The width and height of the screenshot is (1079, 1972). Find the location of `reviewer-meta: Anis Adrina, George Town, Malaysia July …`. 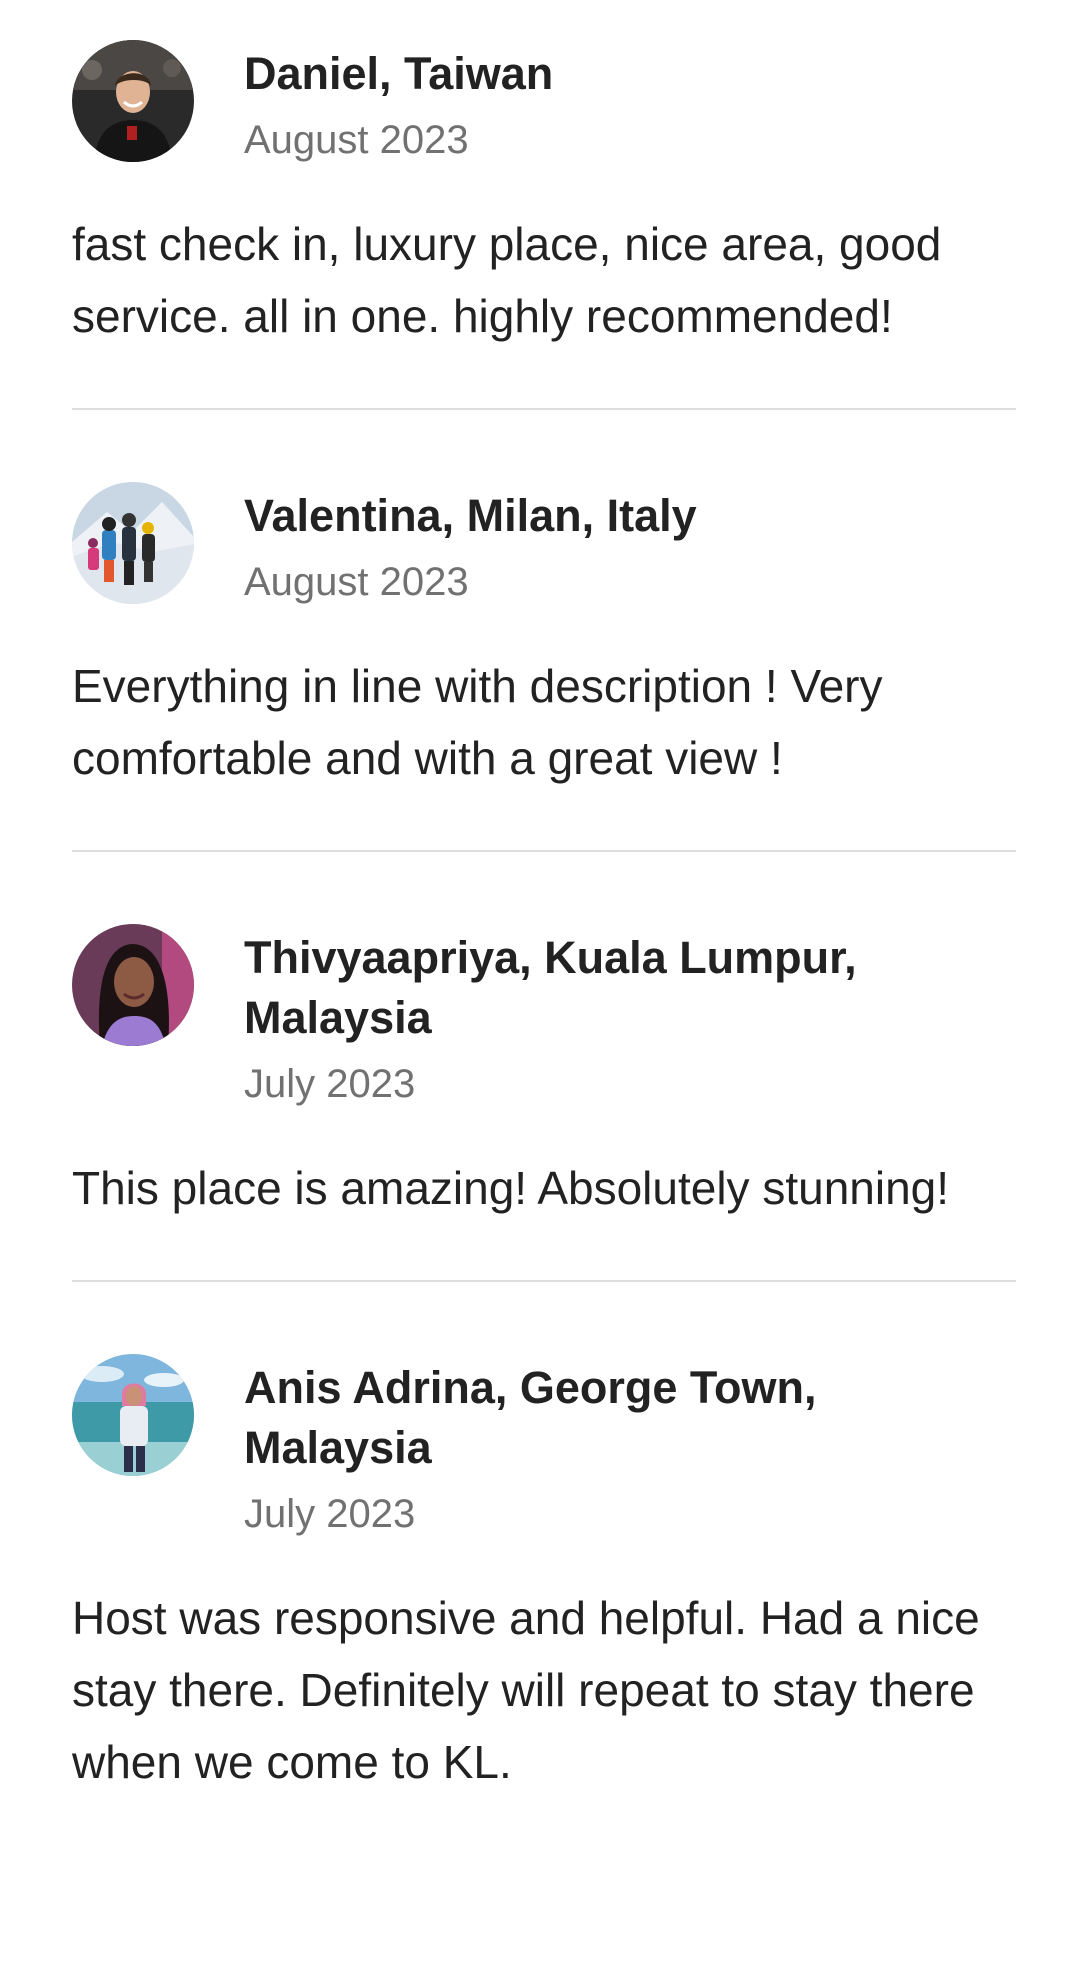

reviewer-meta: Anis Adrina, George Town, Malaysia July … is located at coordinates (630, 1448).